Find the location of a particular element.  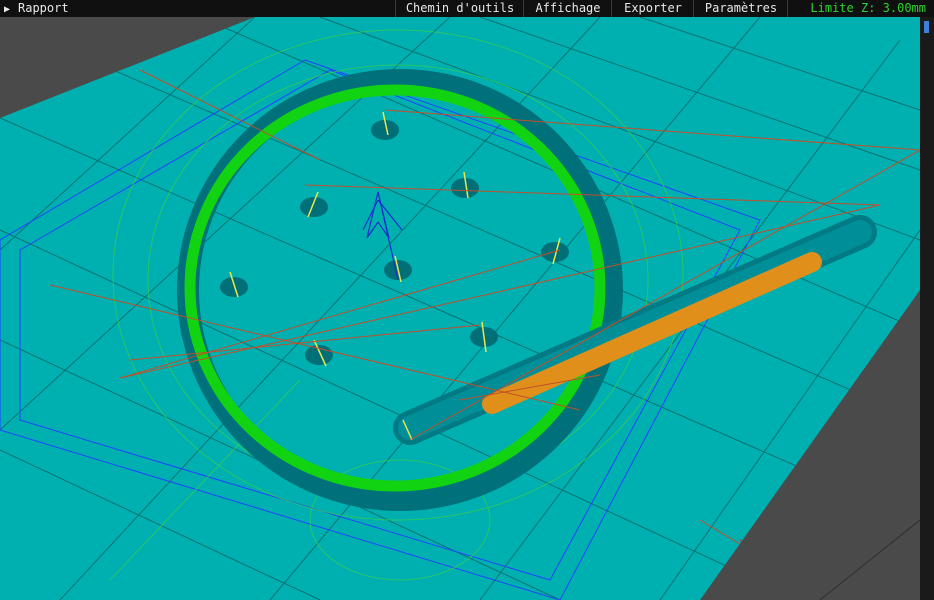

menu-view: Affichage is located at coordinates (567, 8).